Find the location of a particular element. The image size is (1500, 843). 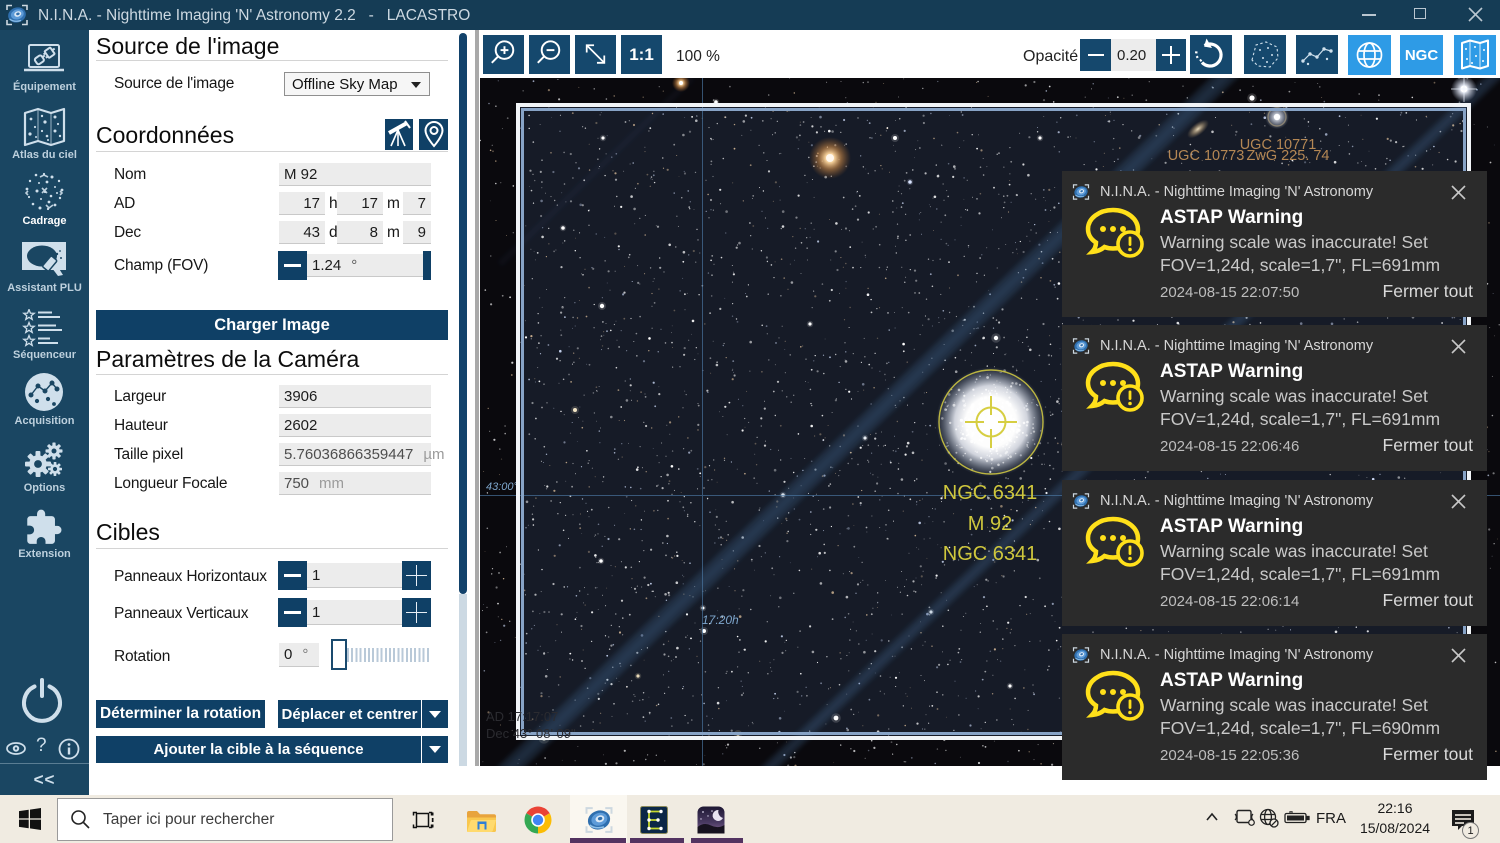

svg-text: Dec 43° 08' 09" is located at coordinates (531, 733).